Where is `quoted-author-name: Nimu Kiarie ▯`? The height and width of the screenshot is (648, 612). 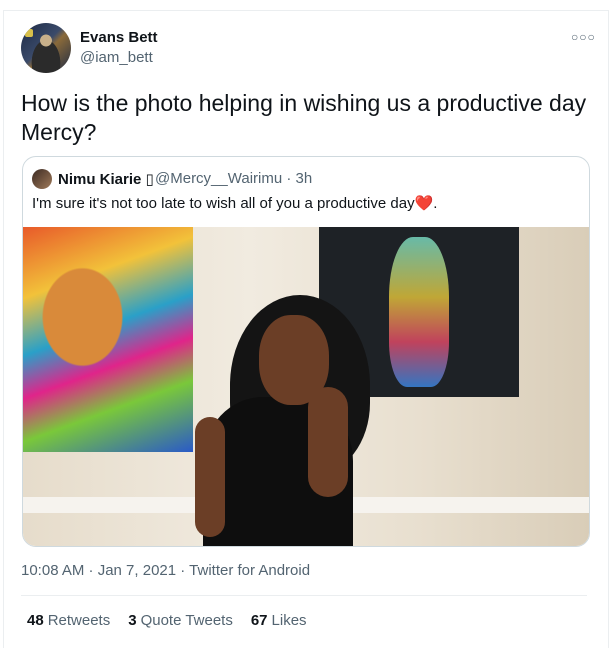 quoted-author-name: Nimu Kiarie ▯ is located at coordinates (106, 179).